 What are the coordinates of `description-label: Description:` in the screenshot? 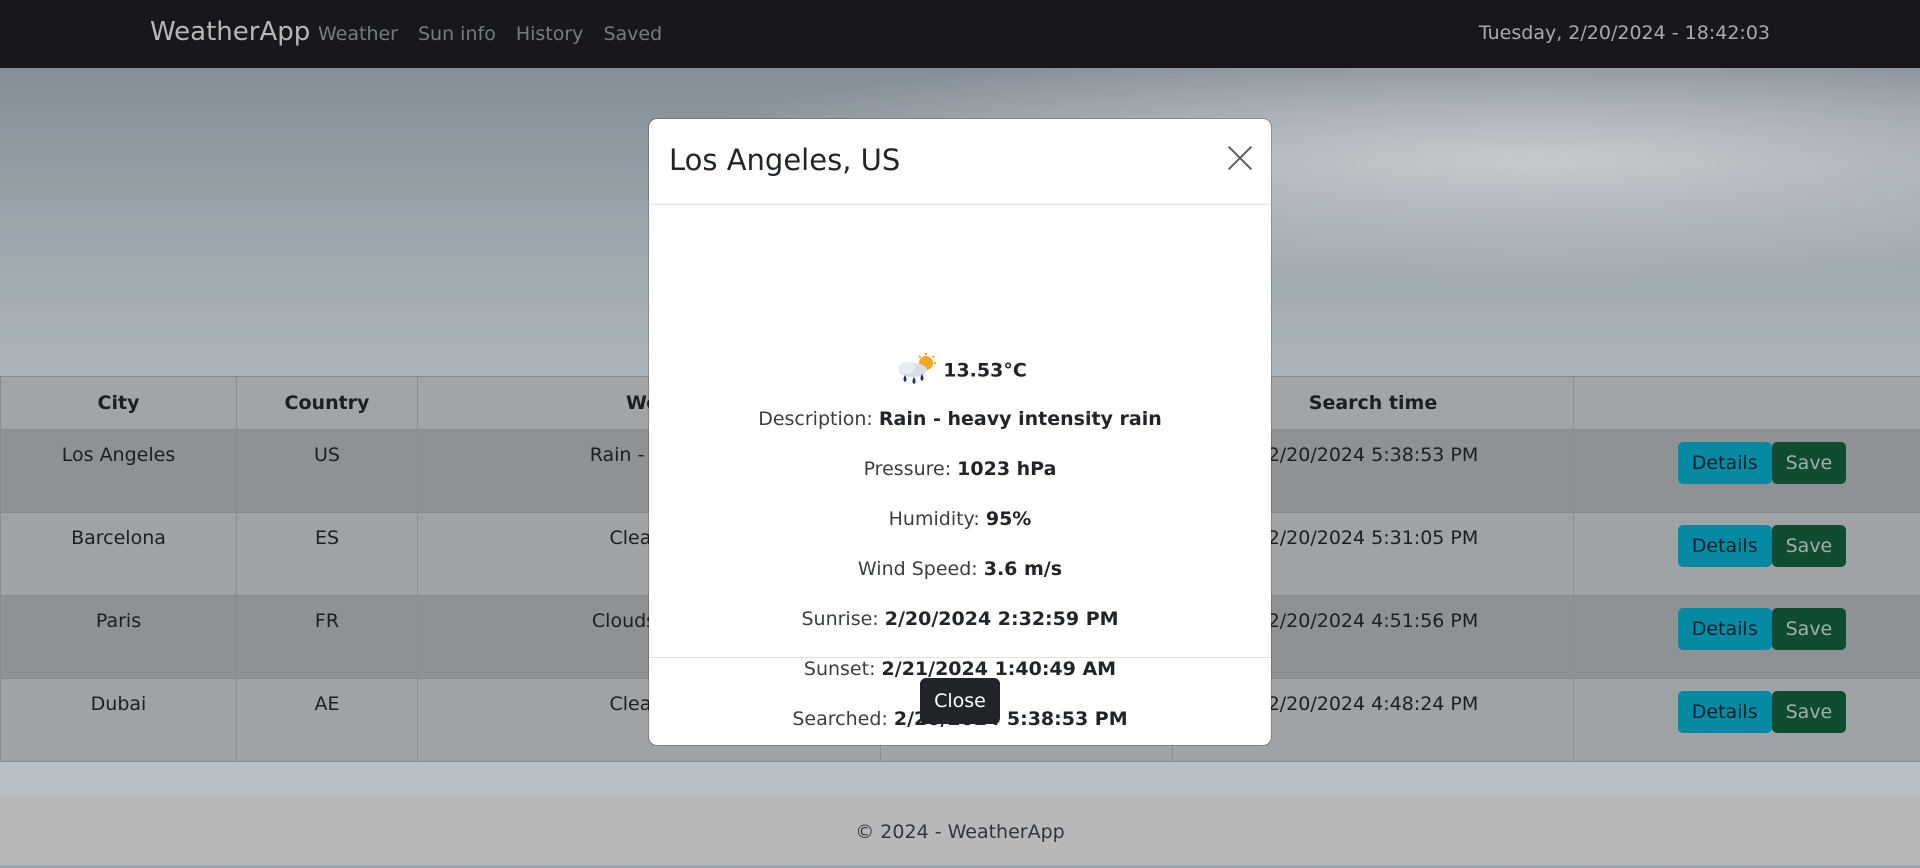 It's located at (815, 419).